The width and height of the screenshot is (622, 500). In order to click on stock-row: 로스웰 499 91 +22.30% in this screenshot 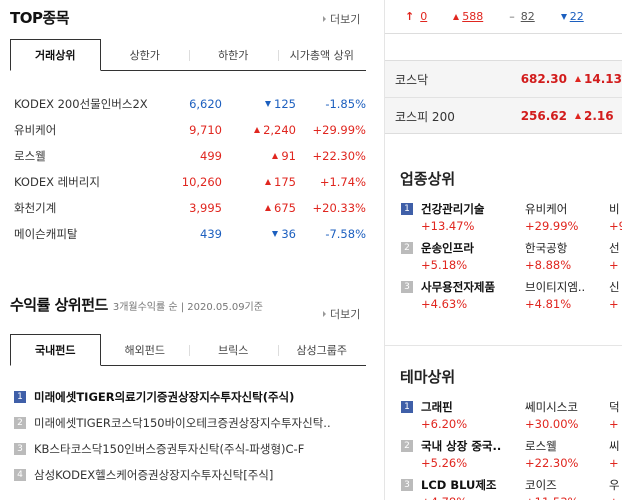, I will do `click(190, 156)`.